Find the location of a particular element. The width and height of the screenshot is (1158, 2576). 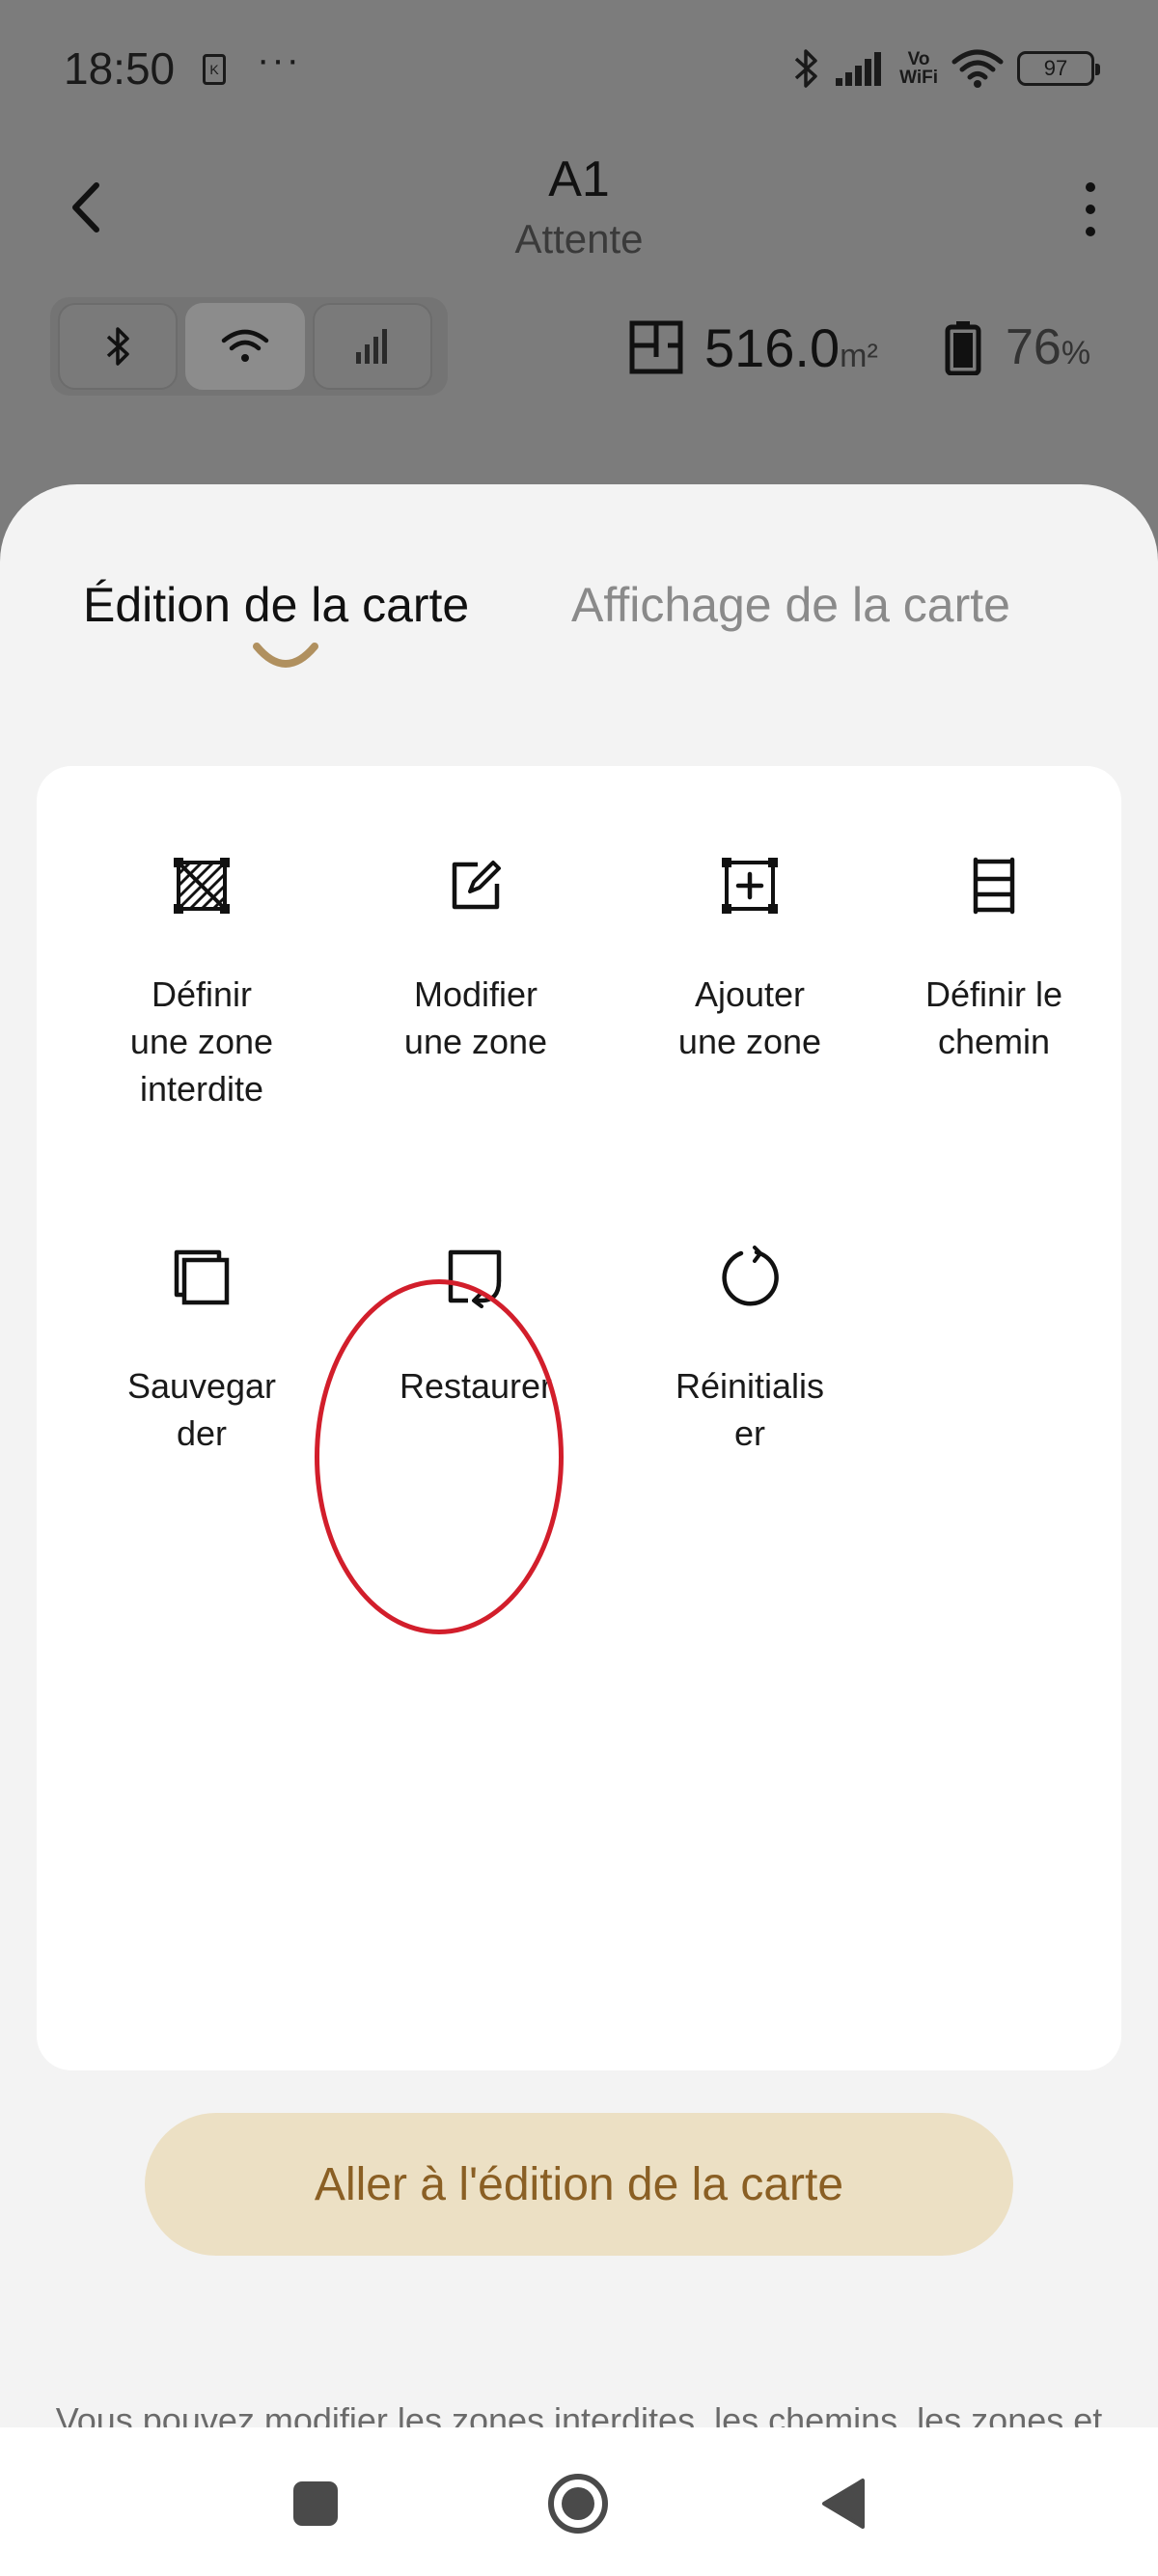

battery-value: 76 is located at coordinates (1034, 347).